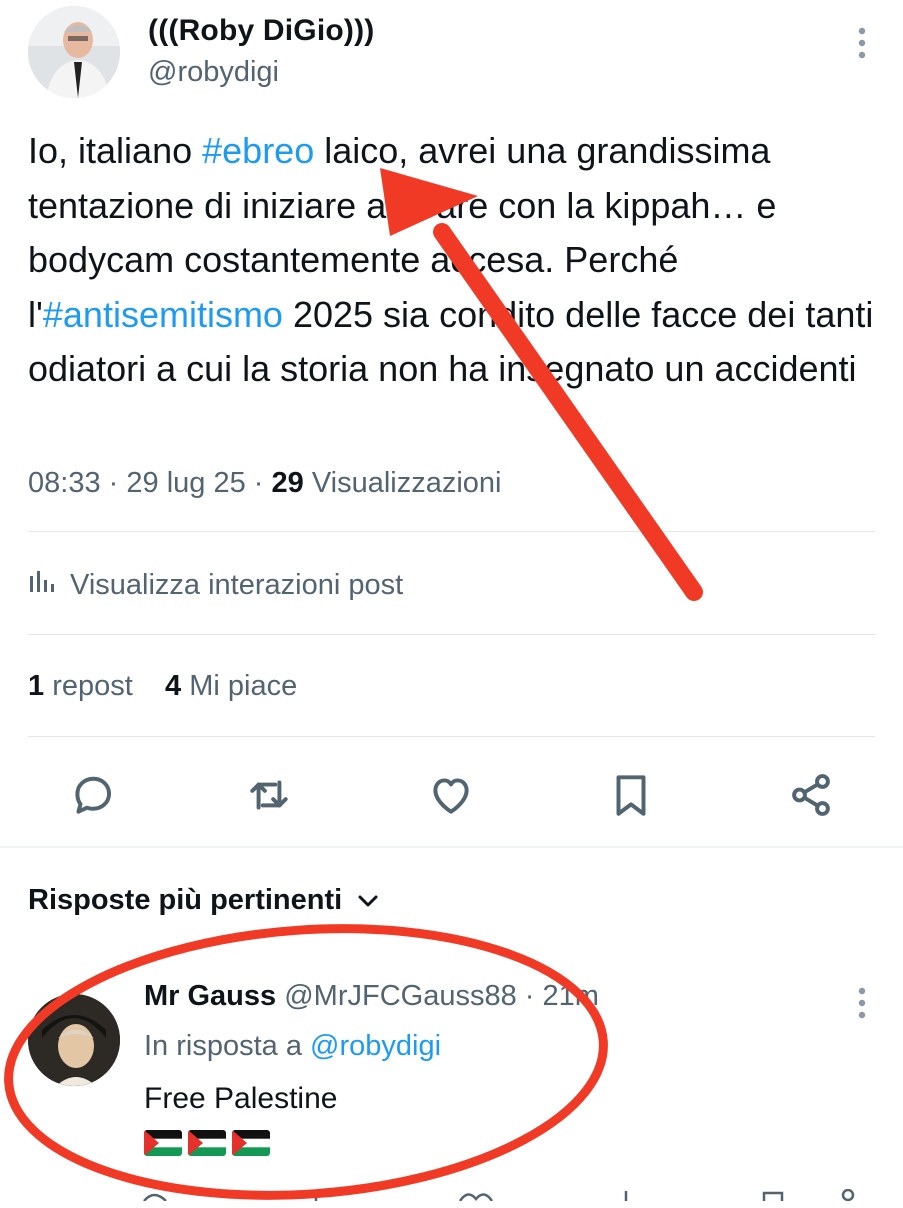  I want to click on like-icon, so click(451, 795).